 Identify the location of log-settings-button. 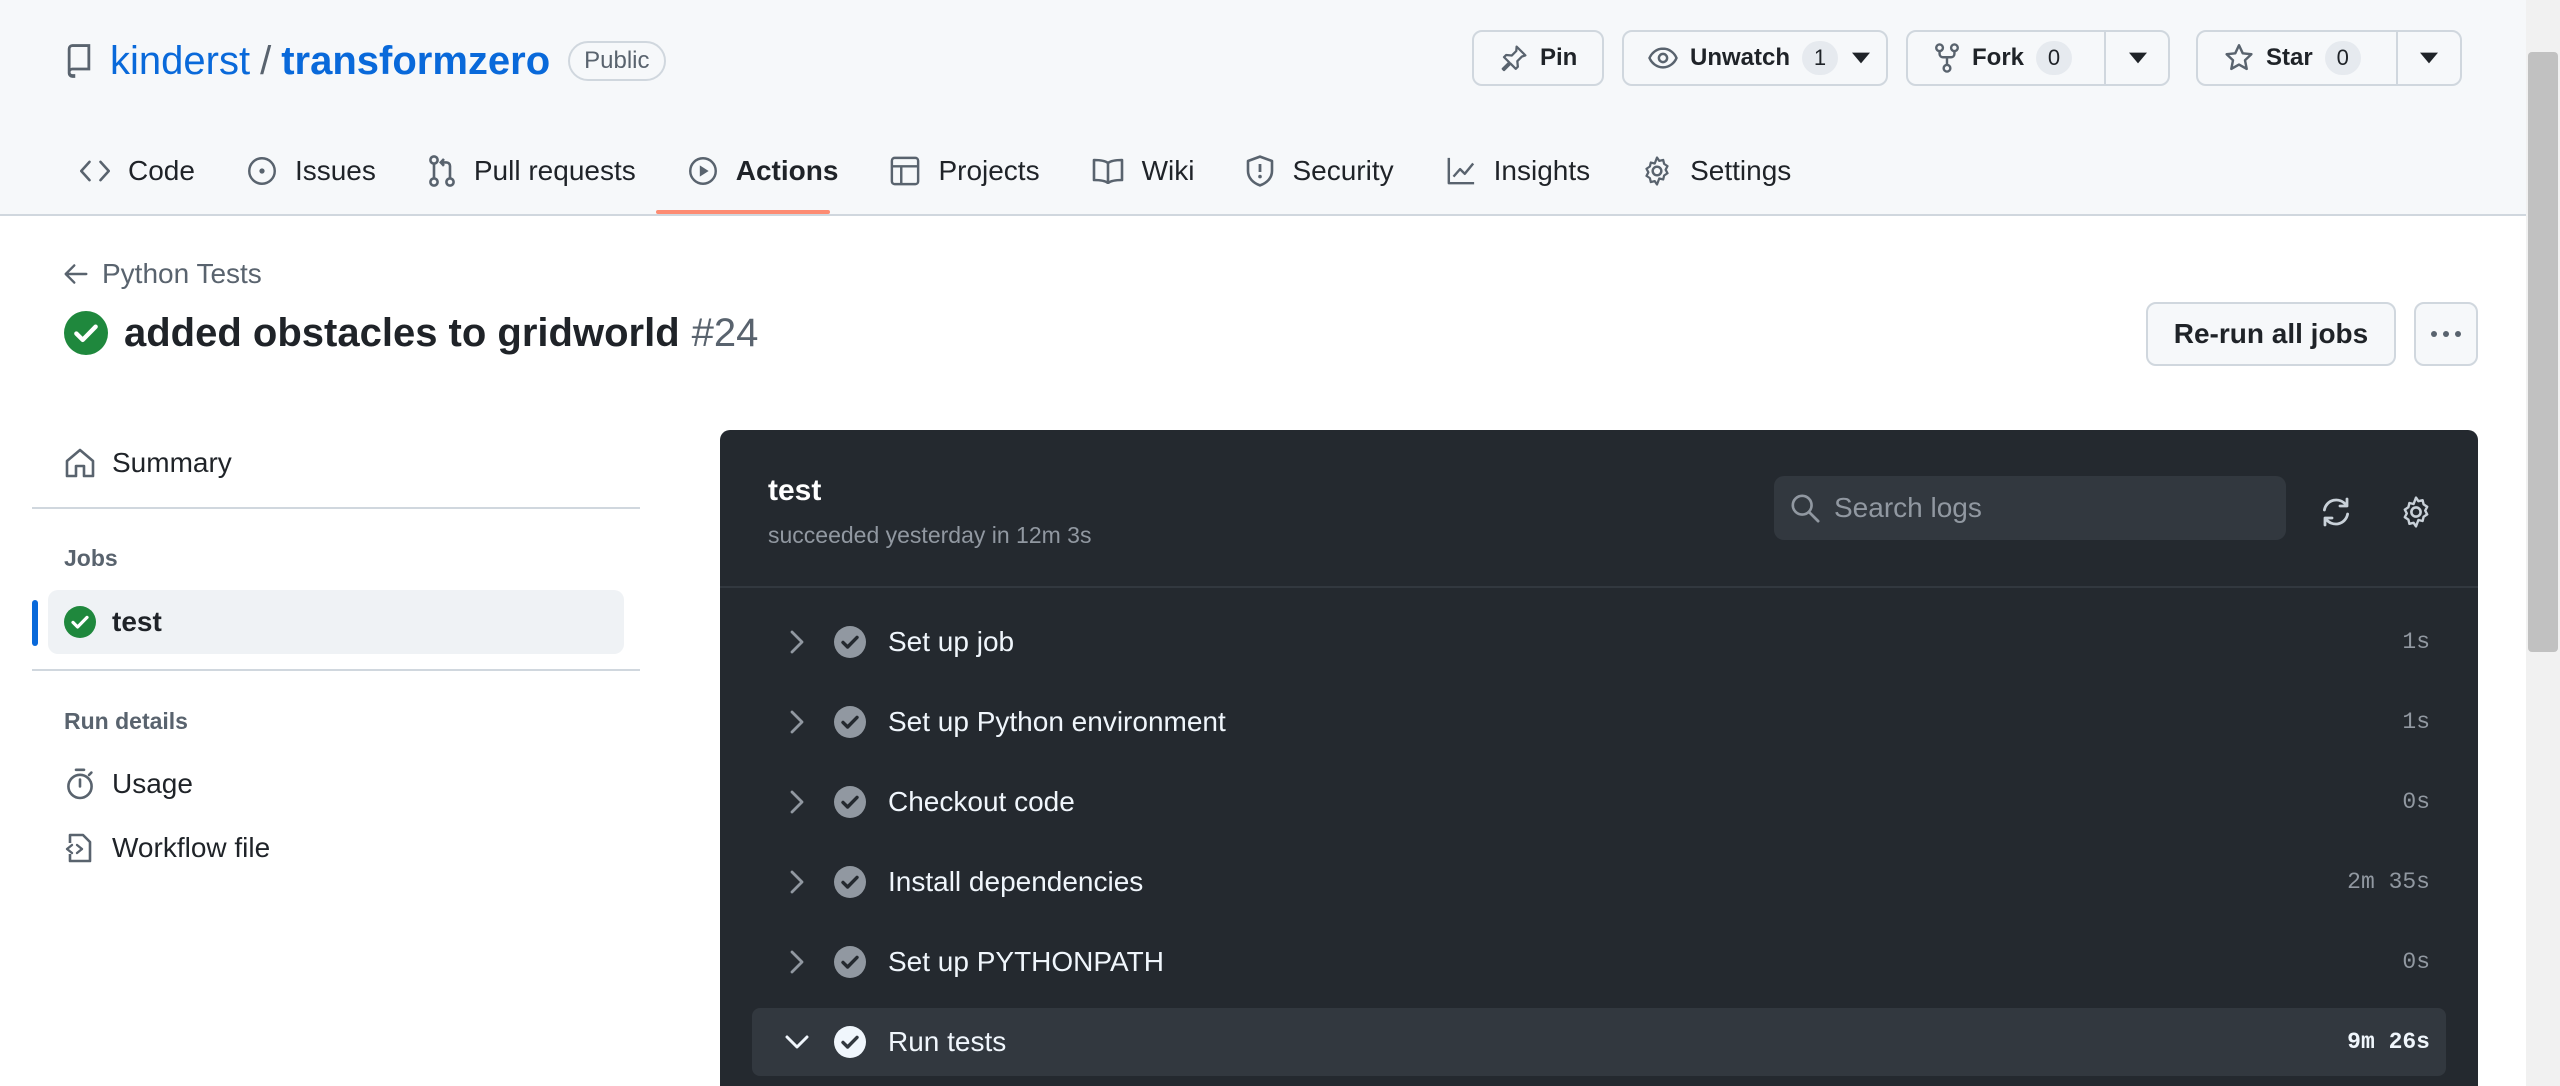
(2416, 512).